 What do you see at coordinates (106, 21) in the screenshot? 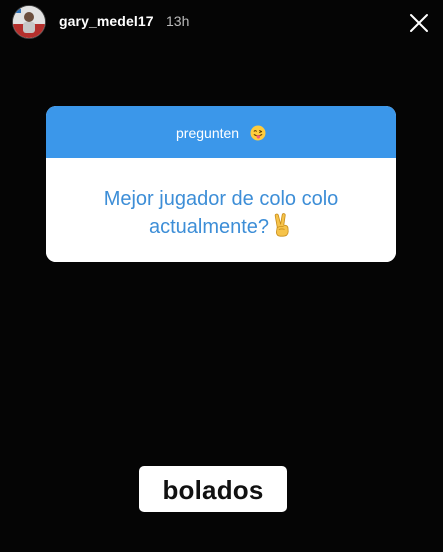
I see `username: gary_medel17` at bounding box center [106, 21].